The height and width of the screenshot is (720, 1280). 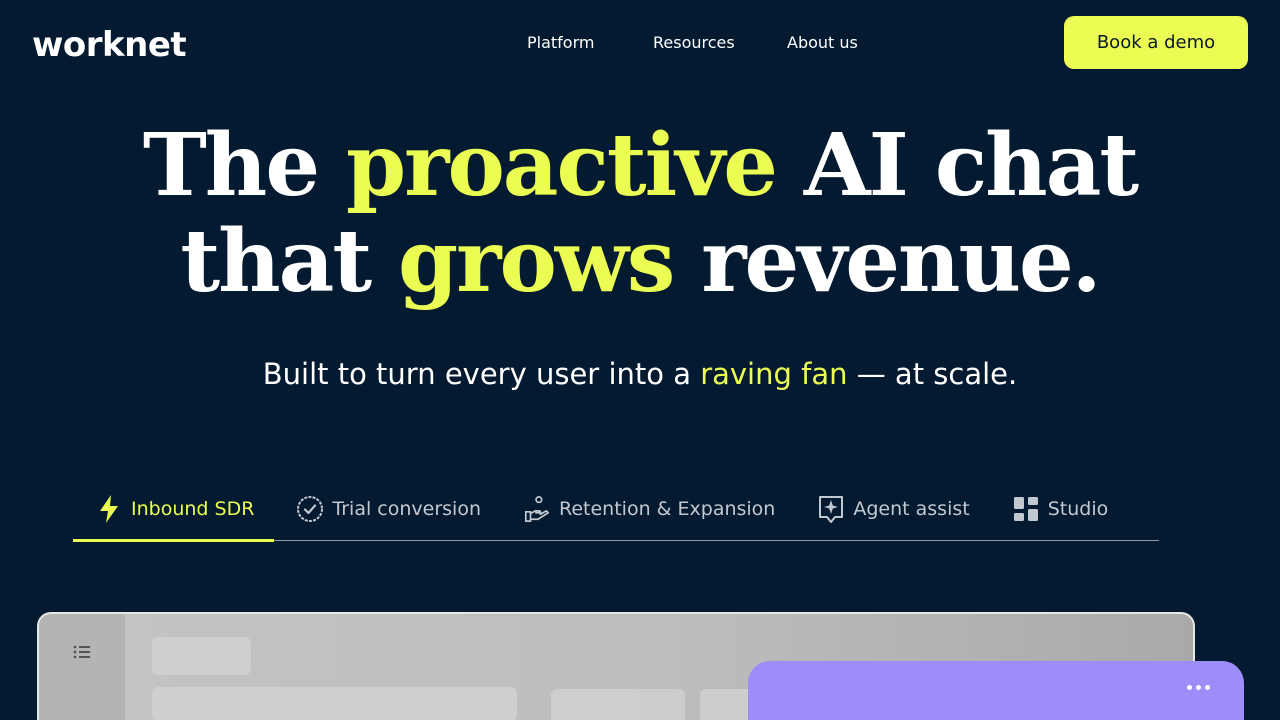 I want to click on headline-line-1: The proactive AI chat, so click(x=640, y=166).